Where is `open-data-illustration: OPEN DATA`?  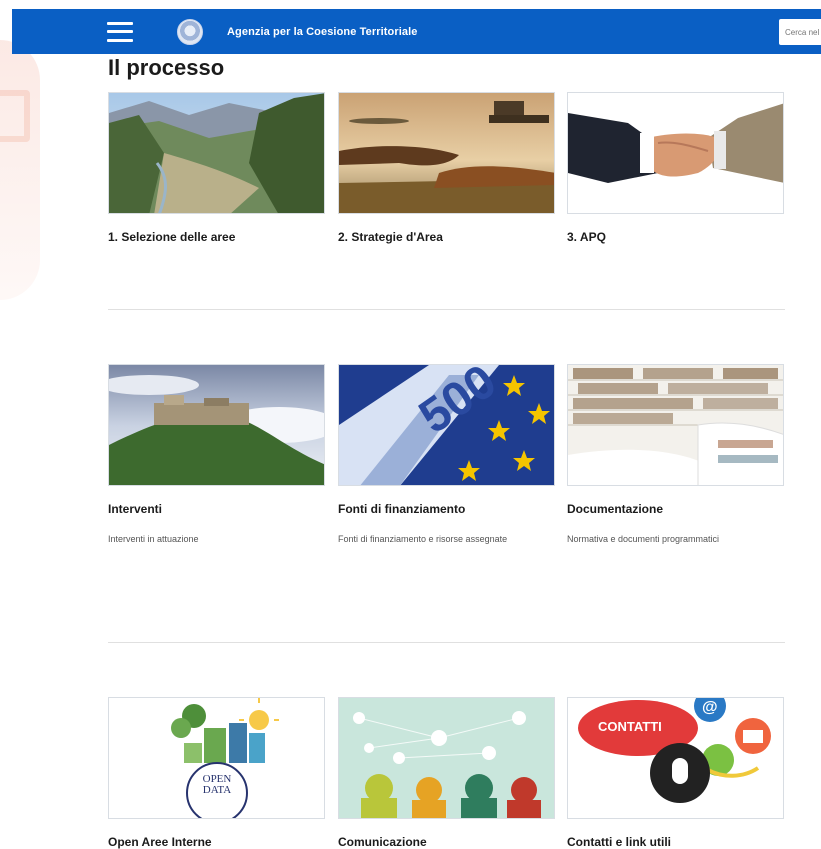
open-data-illustration: OPEN DATA is located at coordinates (216, 758).